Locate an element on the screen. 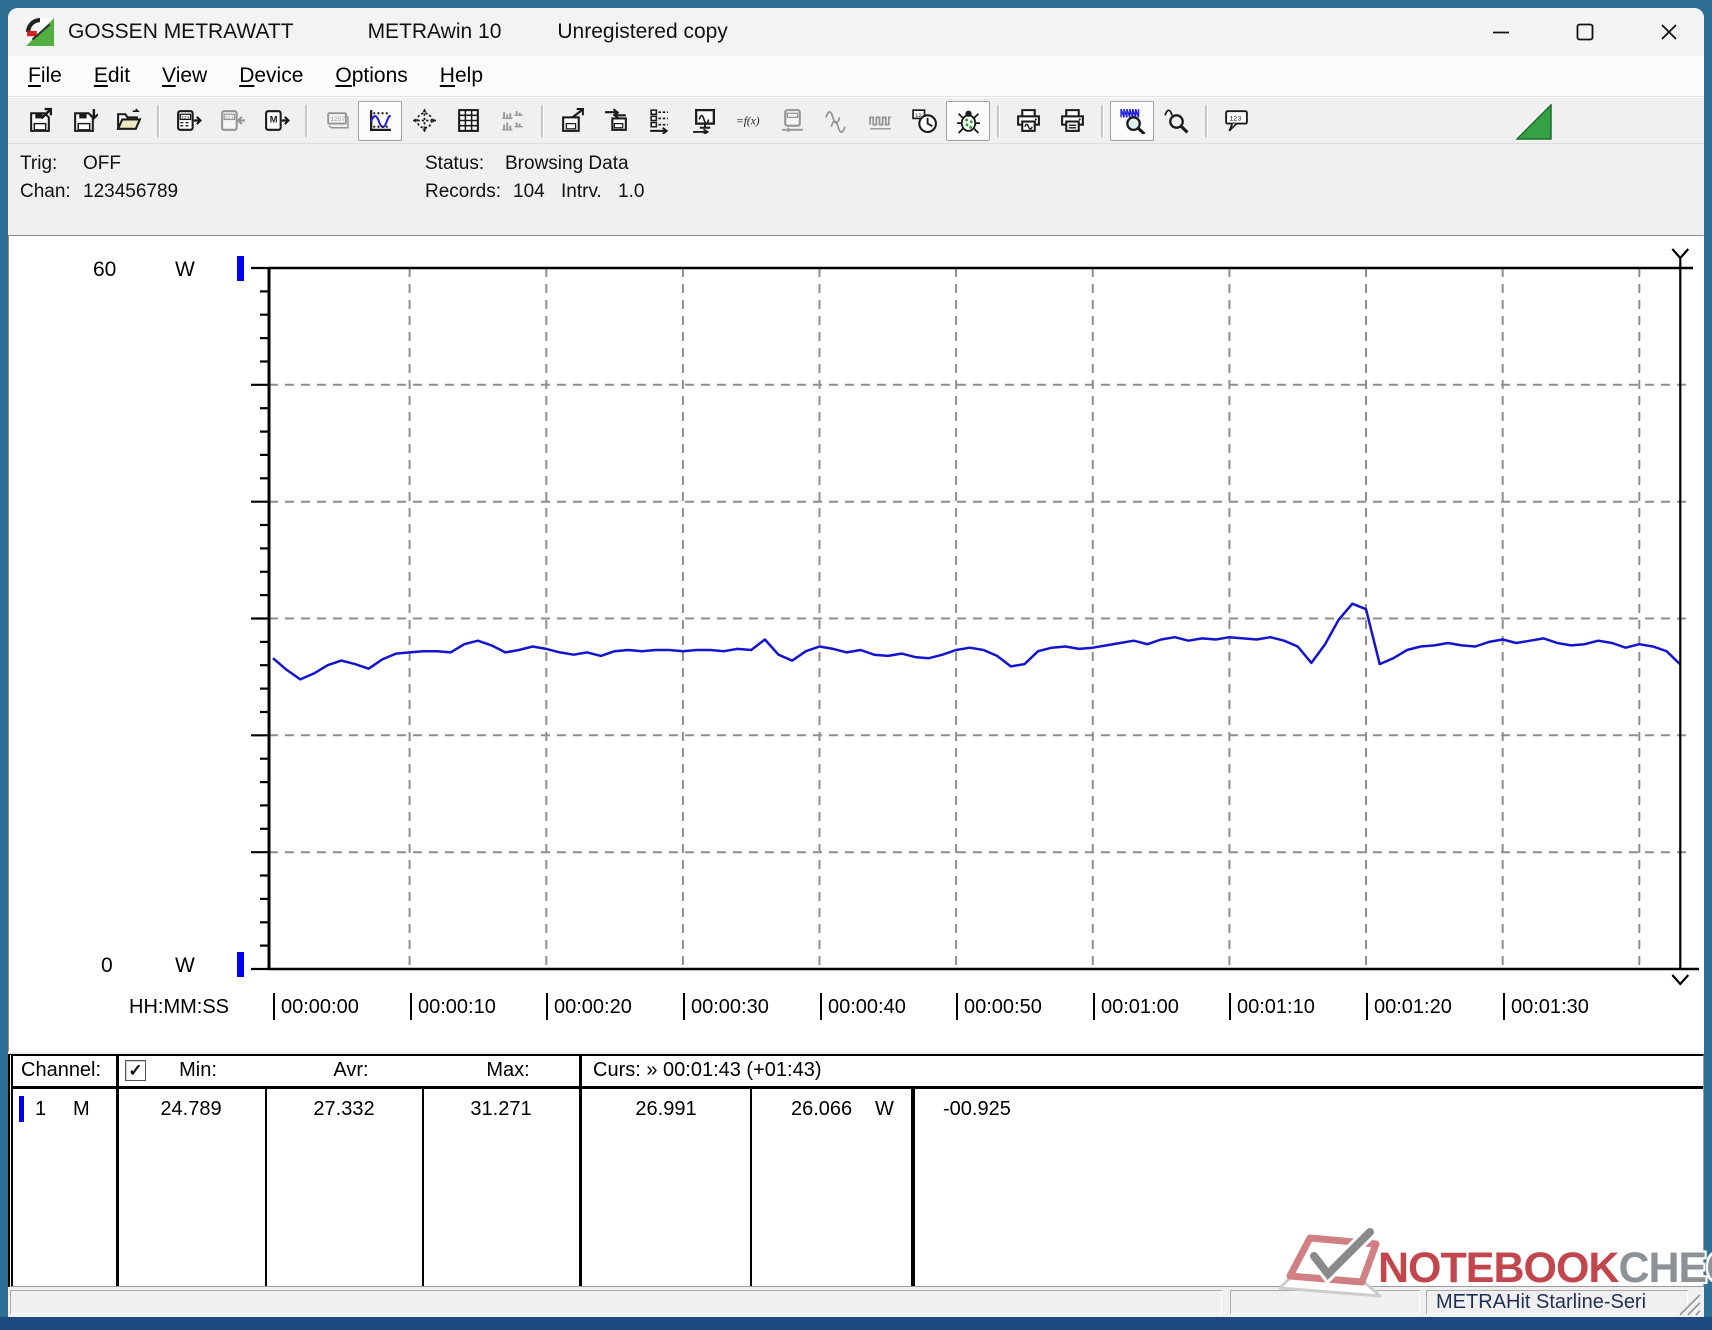 The image size is (1712, 1330). channel-number: 1 is located at coordinates (41, 1109).